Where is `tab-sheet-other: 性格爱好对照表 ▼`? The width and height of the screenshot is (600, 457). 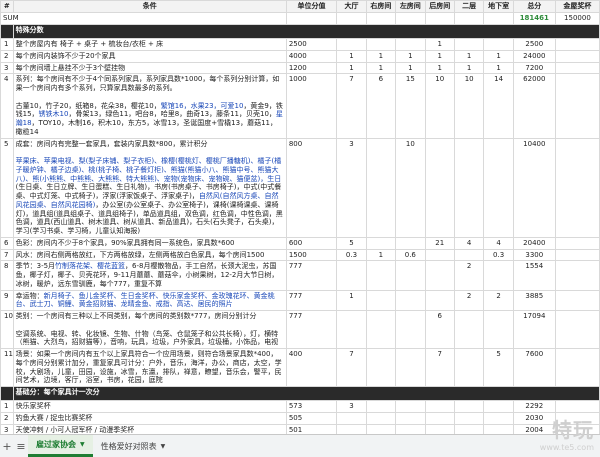 tab-sheet-other: 性格爱好对照表 ▼ is located at coordinates (133, 446).